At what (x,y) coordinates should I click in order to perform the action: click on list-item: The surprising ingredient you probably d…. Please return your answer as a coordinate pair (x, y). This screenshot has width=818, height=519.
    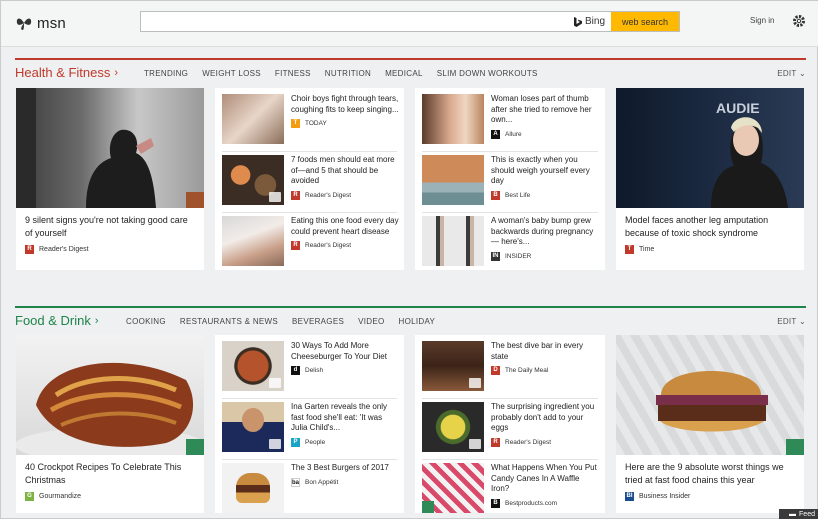
    Looking at the image, I should click on (510, 431).